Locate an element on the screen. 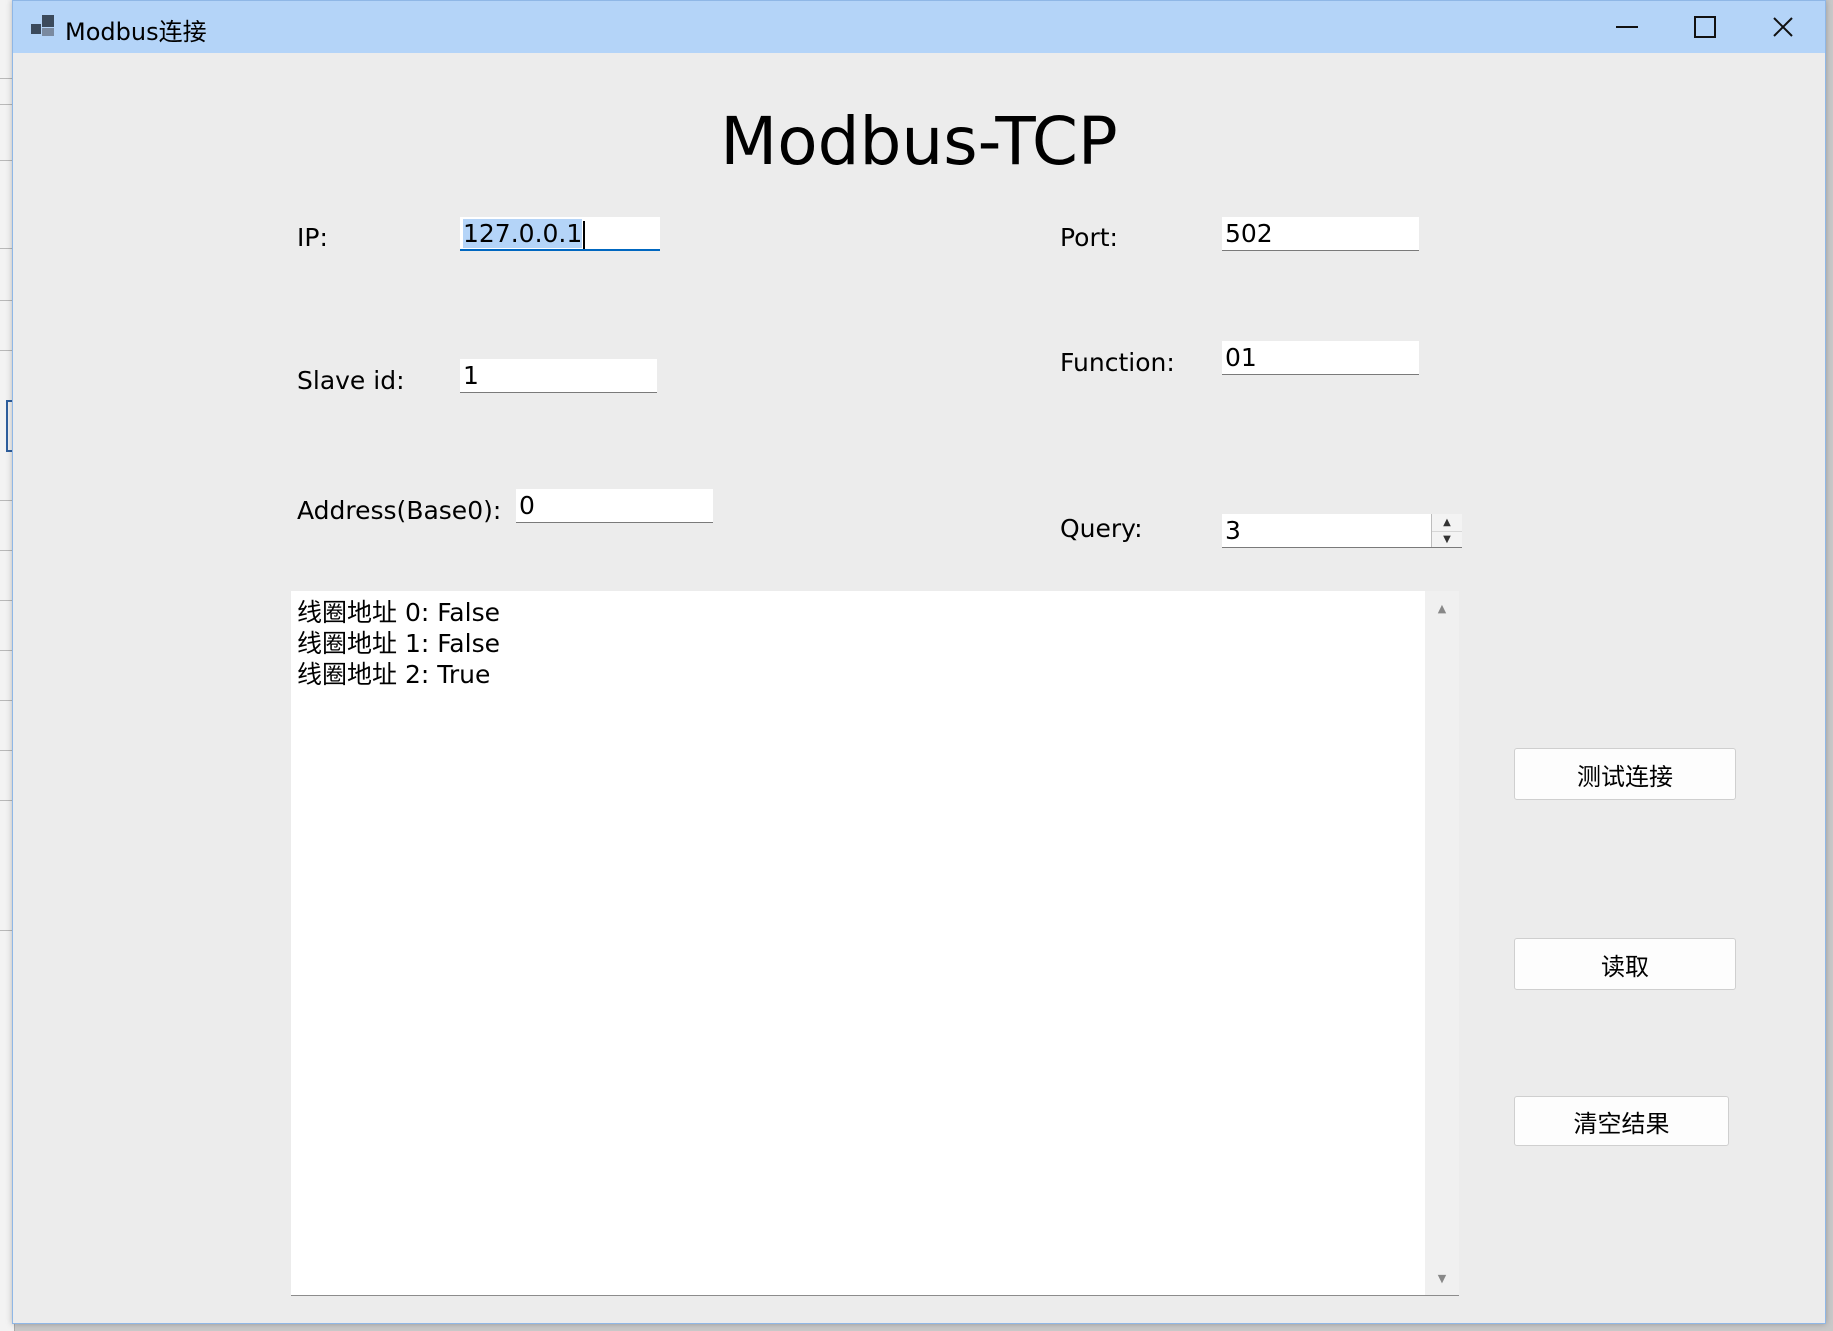 This screenshot has width=1833, height=1331. address-field: 0 is located at coordinates (614, 506).